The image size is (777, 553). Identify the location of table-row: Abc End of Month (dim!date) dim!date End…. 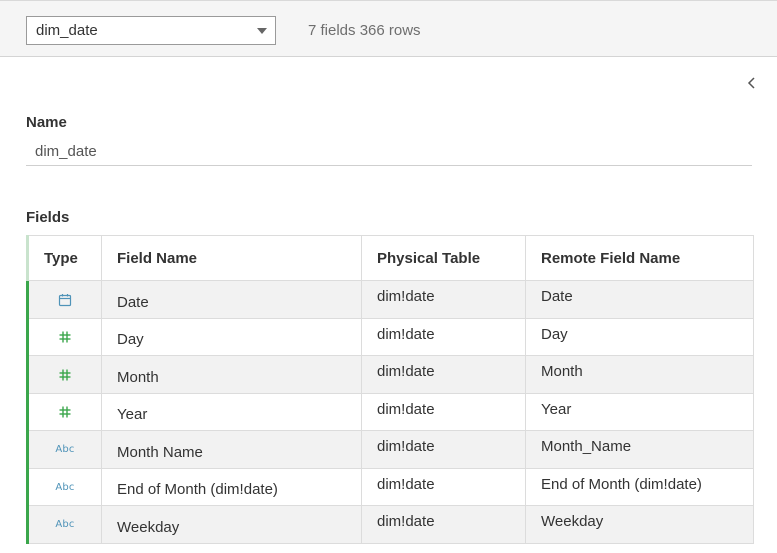
(390, 486).